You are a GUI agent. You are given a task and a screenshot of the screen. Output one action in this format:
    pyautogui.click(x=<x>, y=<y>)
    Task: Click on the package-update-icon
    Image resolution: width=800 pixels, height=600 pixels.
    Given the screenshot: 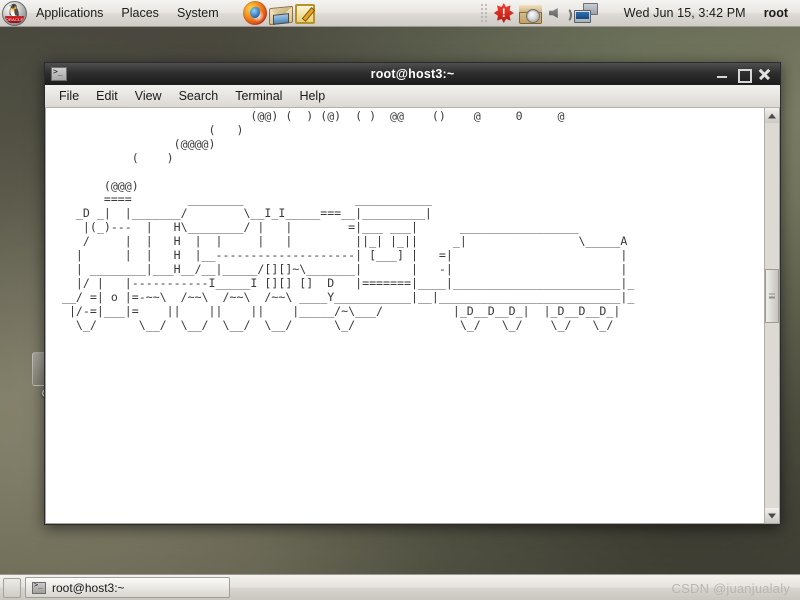 What is the action you would take?
    pyautogui.click(x=530, y=14)
    